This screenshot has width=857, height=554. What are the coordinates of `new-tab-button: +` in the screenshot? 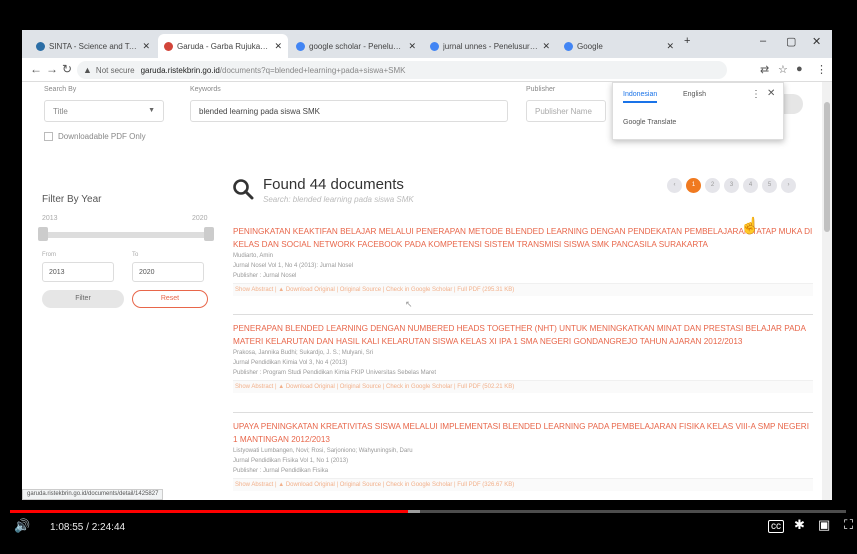 It's located at (687, 41).